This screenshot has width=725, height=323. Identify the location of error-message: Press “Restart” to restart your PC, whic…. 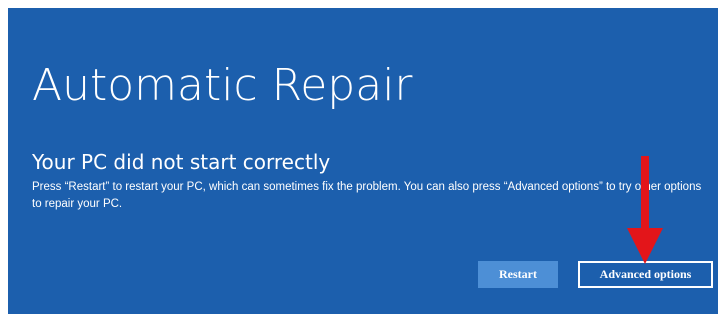
(367, 195).